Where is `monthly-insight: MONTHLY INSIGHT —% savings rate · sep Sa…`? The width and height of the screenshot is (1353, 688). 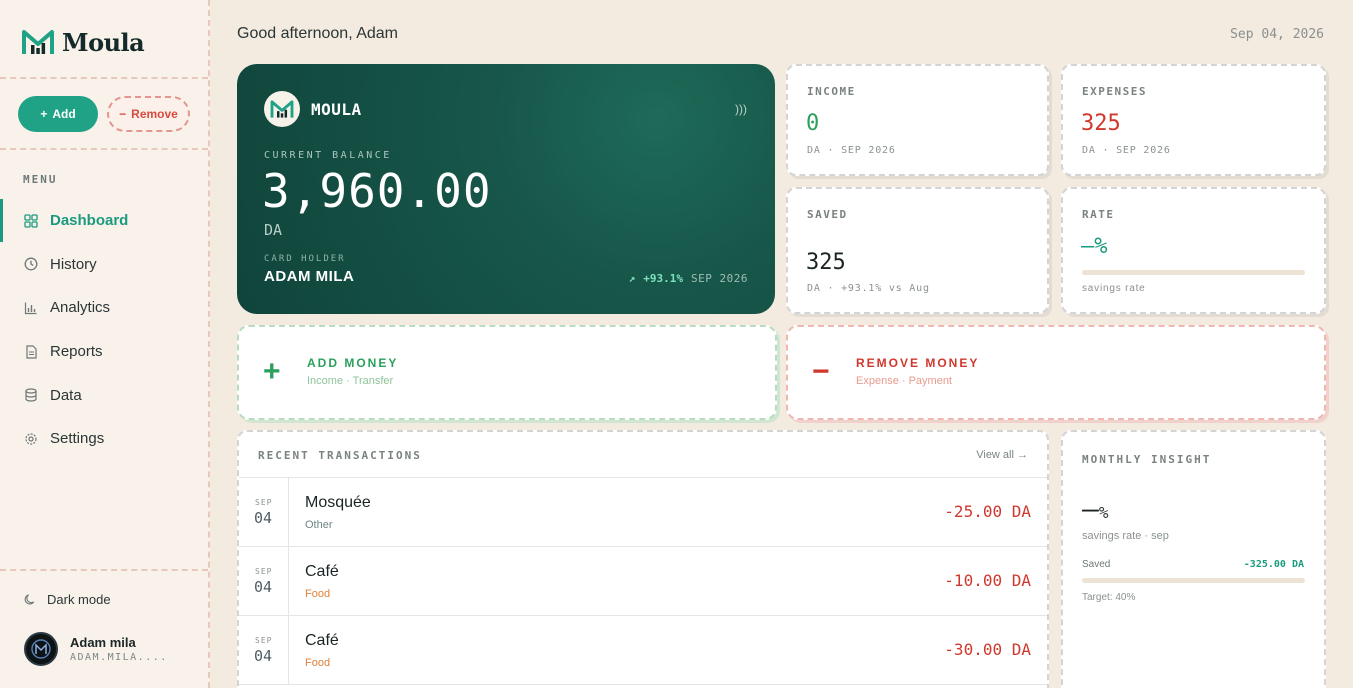 monthly-insight: MONTHLY INSIGHT —% savings rate · sep Sa… is located at coordinates (1193, 559).